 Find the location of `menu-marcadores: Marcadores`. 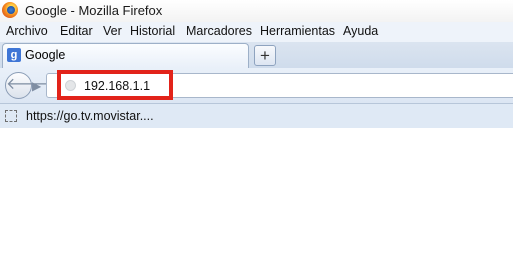

menu-marcadores: Marcadores is located at coordinates (219, 31).